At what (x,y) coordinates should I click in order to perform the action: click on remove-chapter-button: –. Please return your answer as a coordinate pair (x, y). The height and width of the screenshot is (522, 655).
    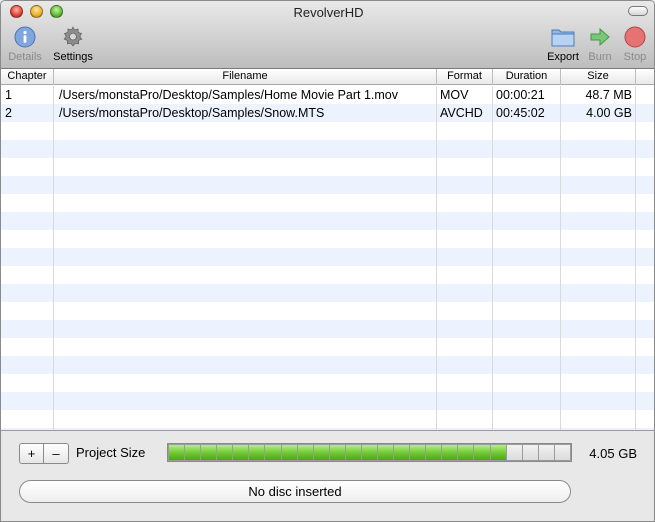
    Looking at the image, I should click on (56, 453).